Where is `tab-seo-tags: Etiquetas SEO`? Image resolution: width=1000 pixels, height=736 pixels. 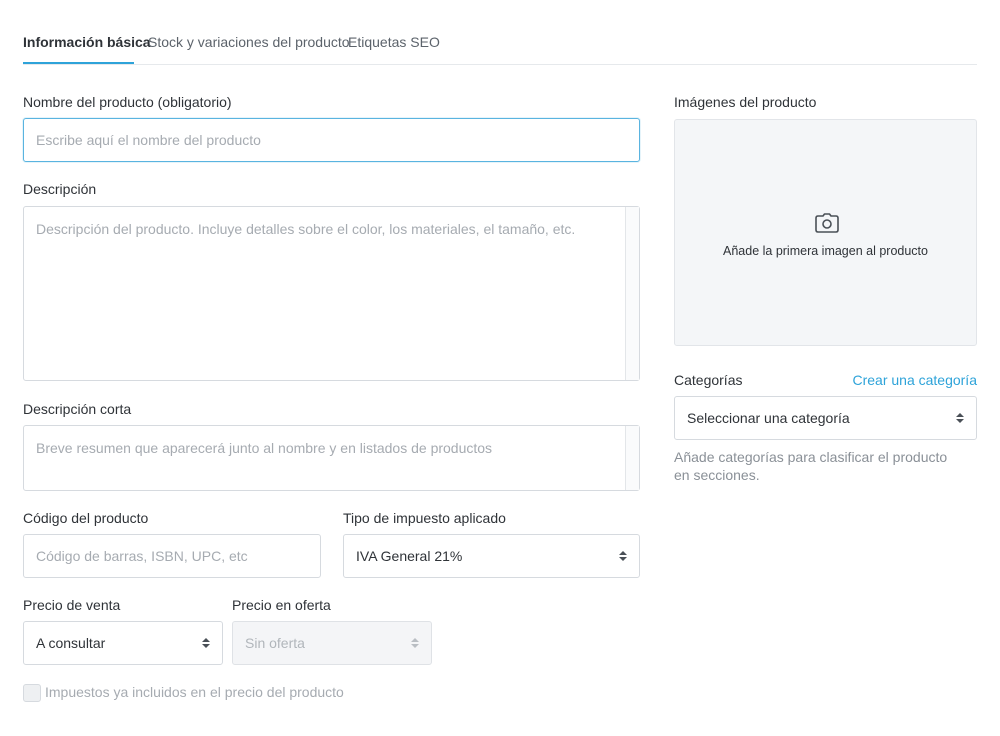 tab-seo-tags: Etiquetas SEO is located at coordinates (394, 42).